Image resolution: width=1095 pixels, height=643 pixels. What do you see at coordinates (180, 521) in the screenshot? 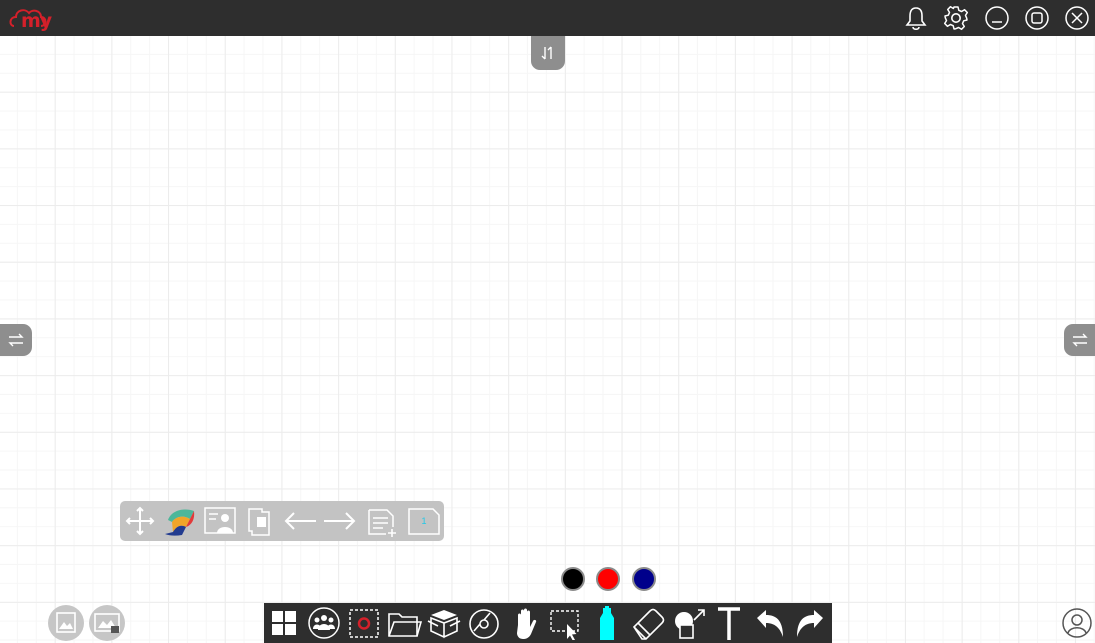
I see `palette-icon` at bounding box center [180, 521].